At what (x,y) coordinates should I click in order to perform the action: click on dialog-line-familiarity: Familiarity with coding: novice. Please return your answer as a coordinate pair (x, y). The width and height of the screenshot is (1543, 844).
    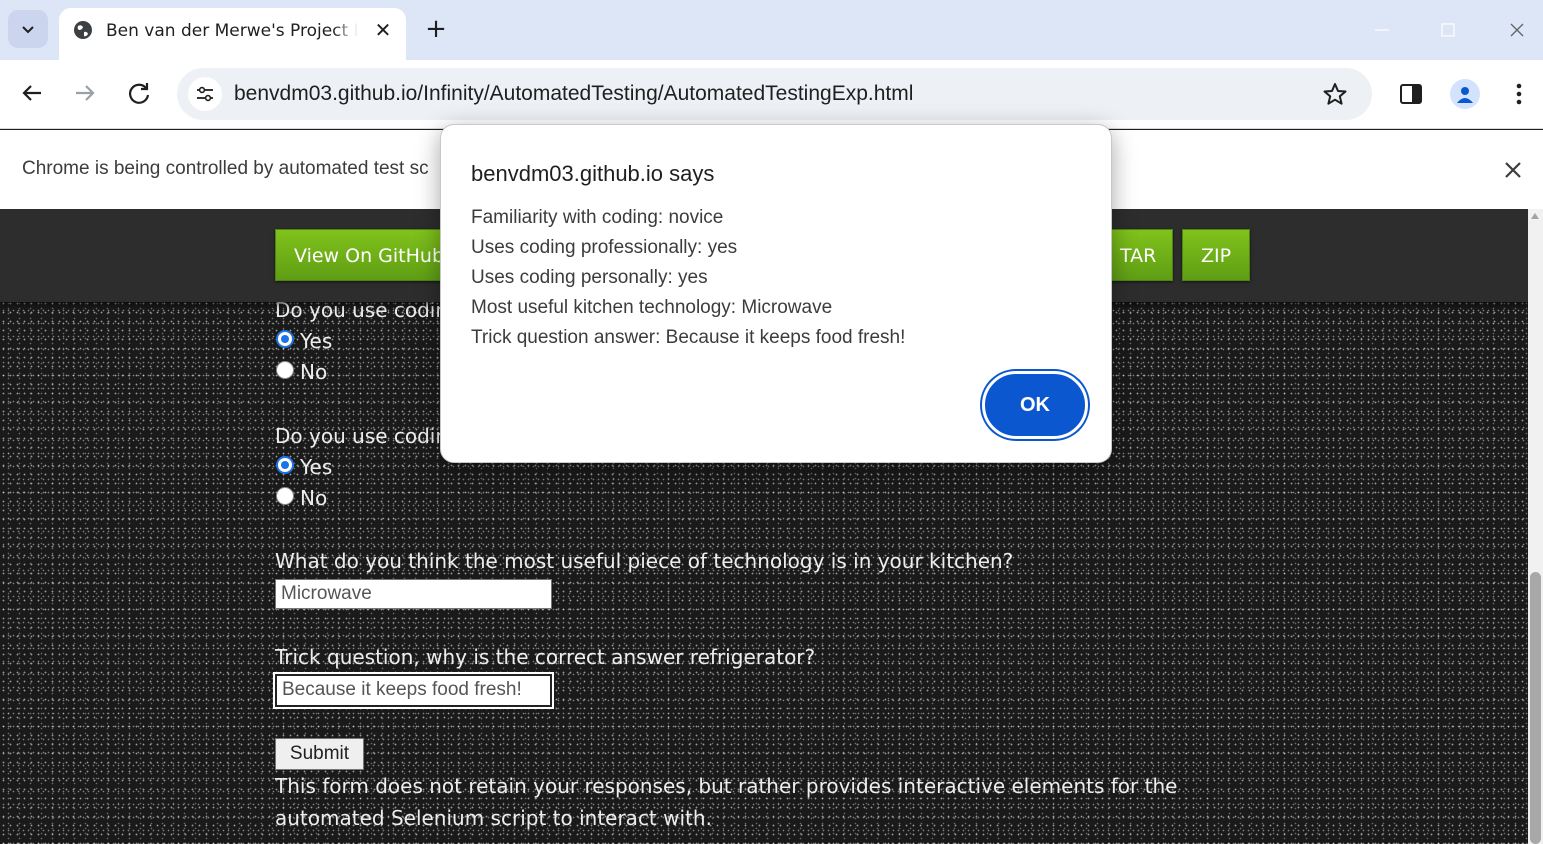
    Looking at the image, I should click on (597, 217).